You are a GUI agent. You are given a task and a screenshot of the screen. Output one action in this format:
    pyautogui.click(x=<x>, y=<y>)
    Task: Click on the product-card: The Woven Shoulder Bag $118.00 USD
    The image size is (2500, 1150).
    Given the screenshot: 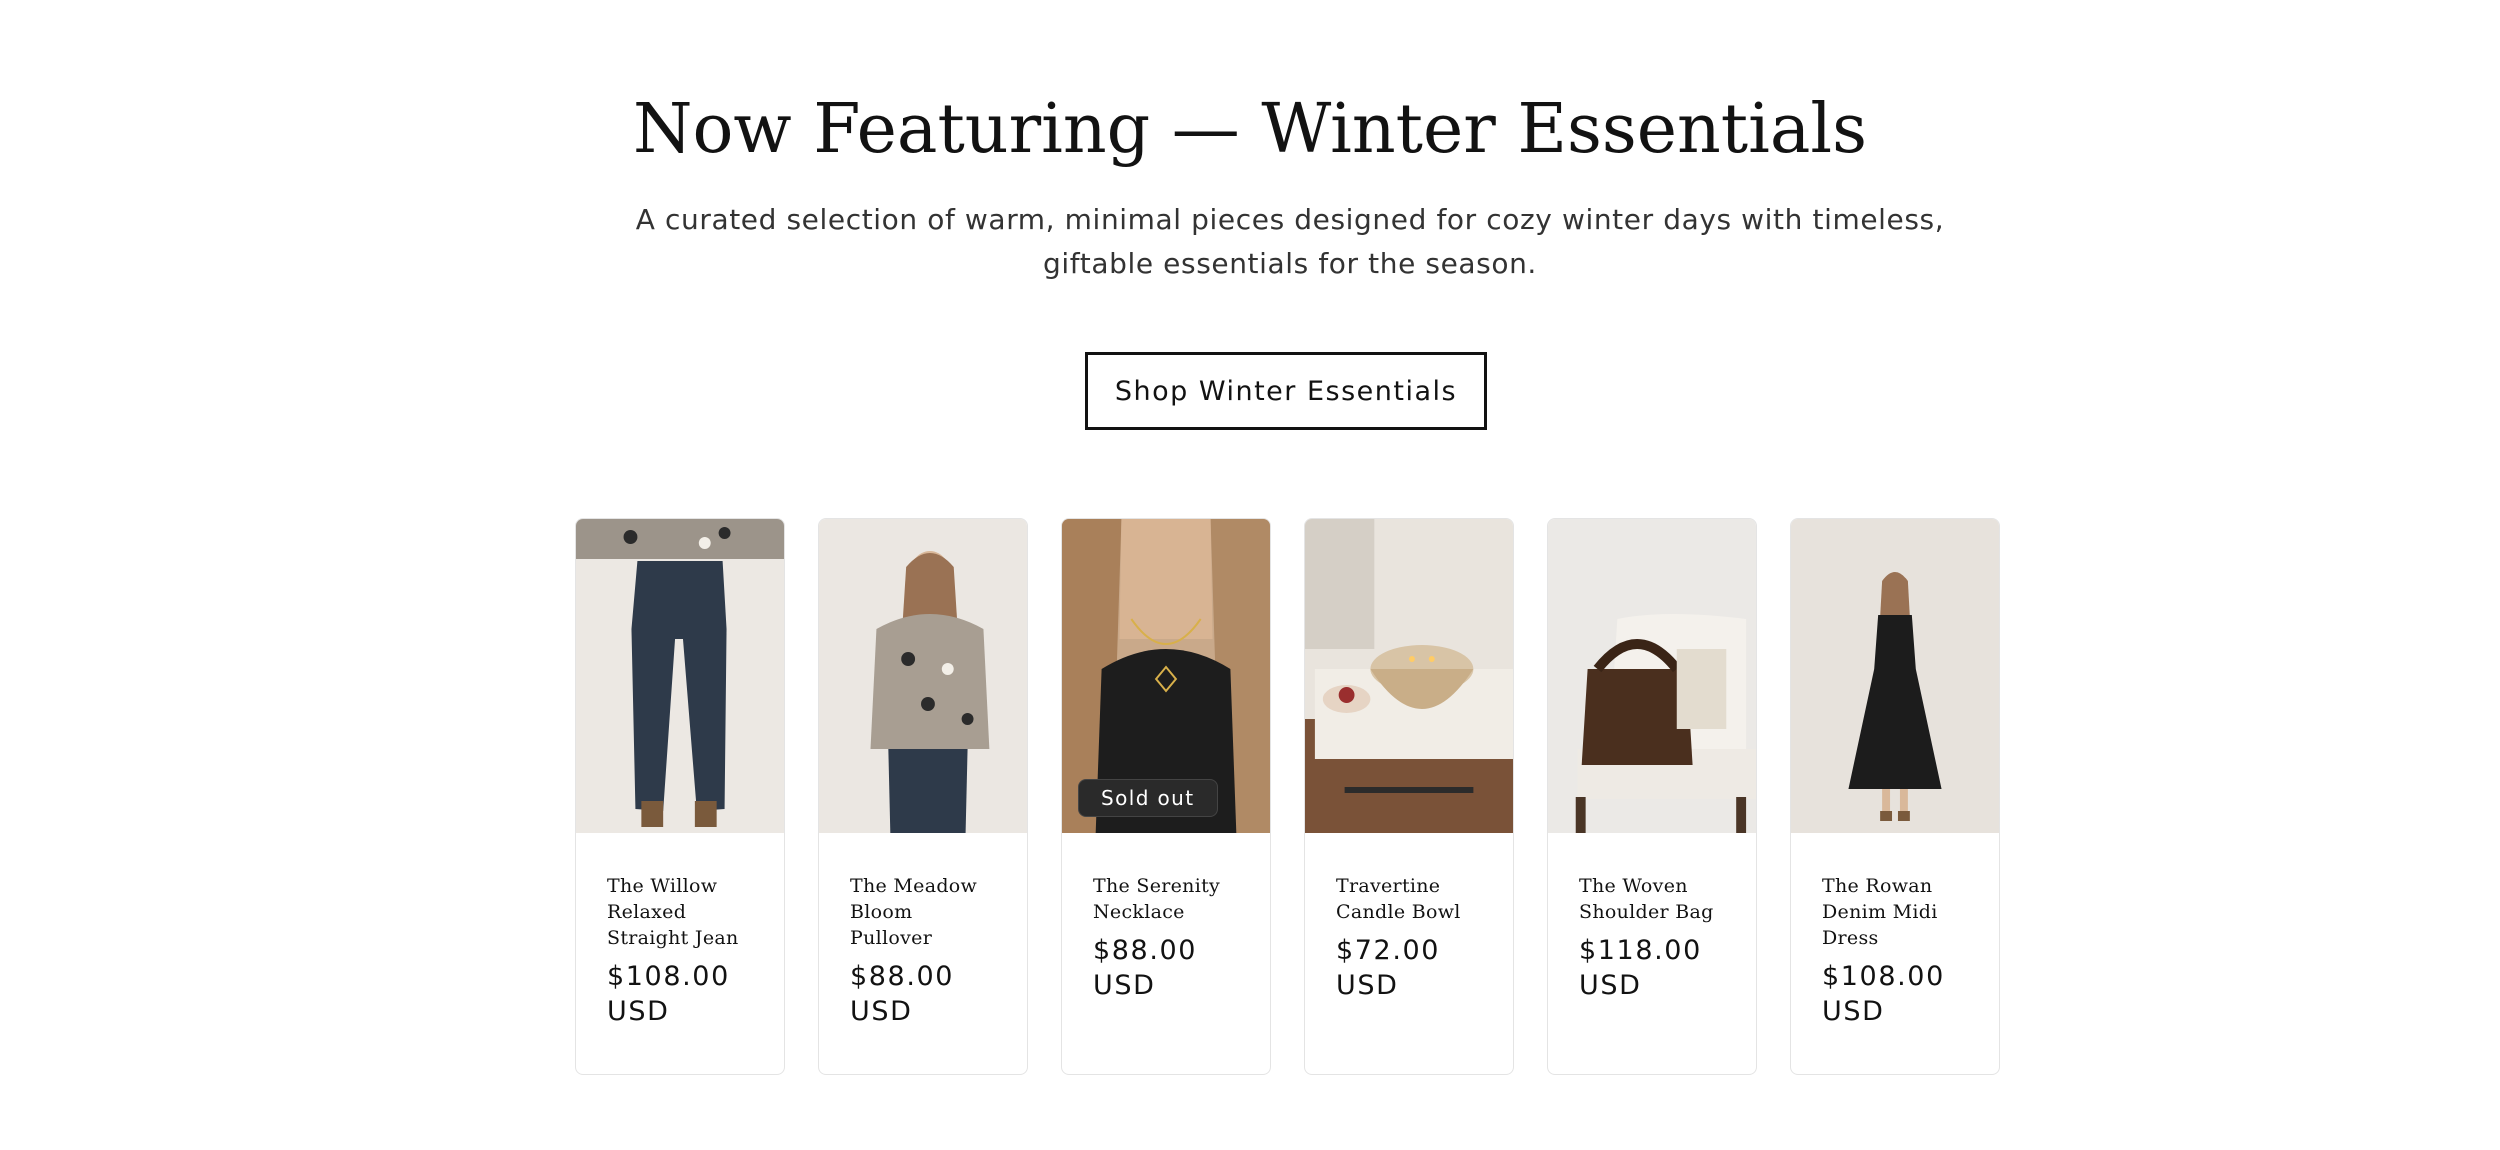 What is the action you would take?
    pyautogui.click(x=1652, y=796)
    